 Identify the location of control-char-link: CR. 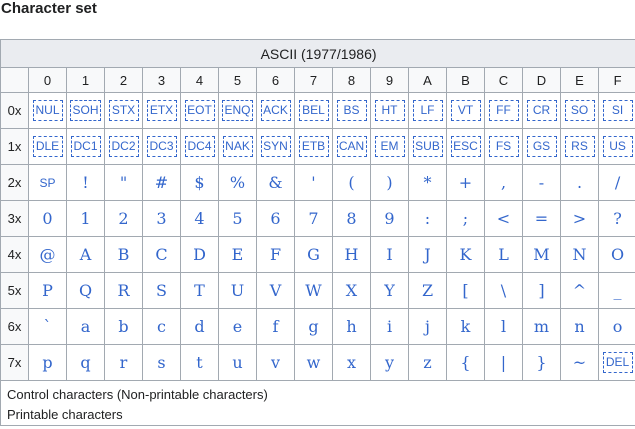
(541, 110).